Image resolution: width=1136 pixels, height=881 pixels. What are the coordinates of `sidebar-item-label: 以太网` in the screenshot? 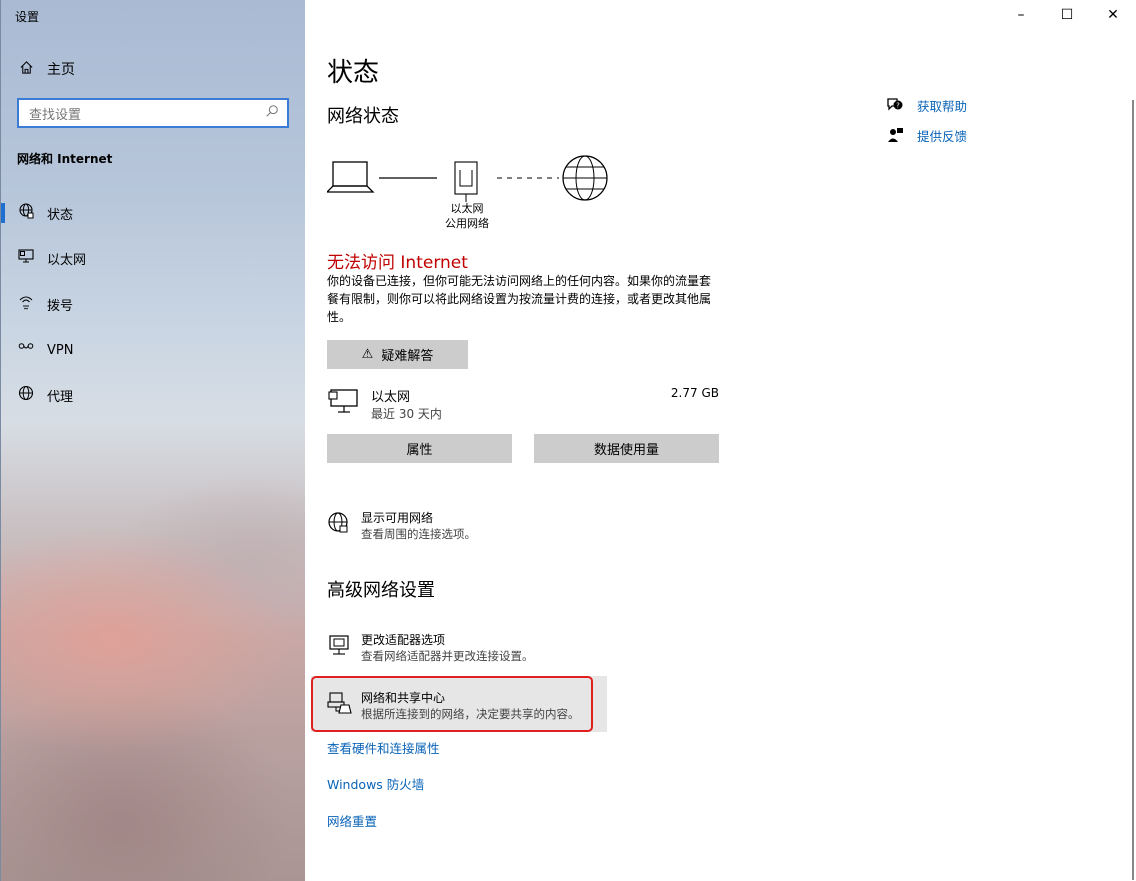 It's located at (67, 260).